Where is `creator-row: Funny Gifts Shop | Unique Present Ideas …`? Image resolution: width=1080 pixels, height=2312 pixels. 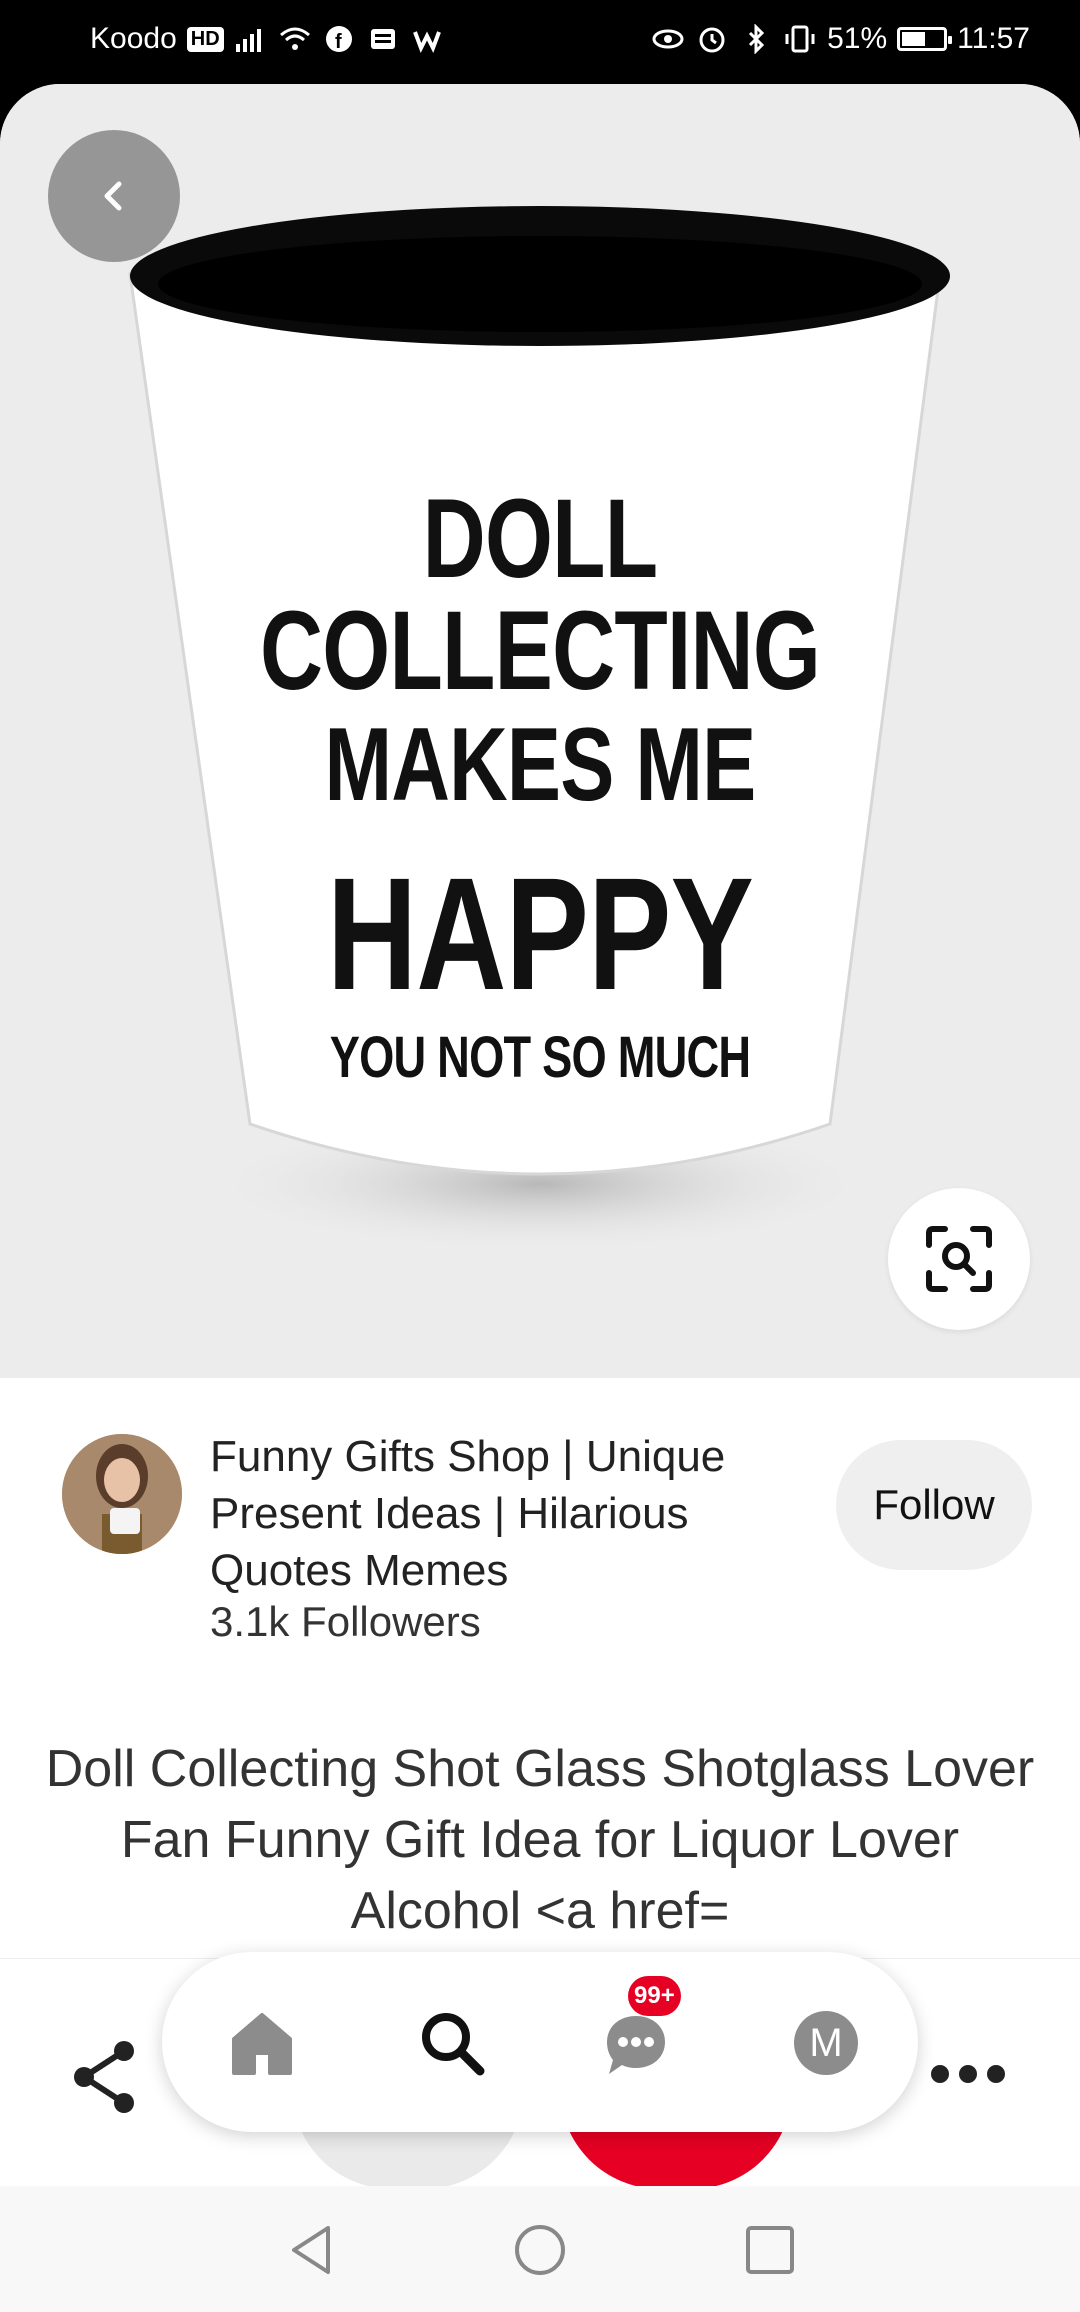
creator-row: Funny Gifts Shop | Unique Present Ideas … is located at coordinates (540, 1518).